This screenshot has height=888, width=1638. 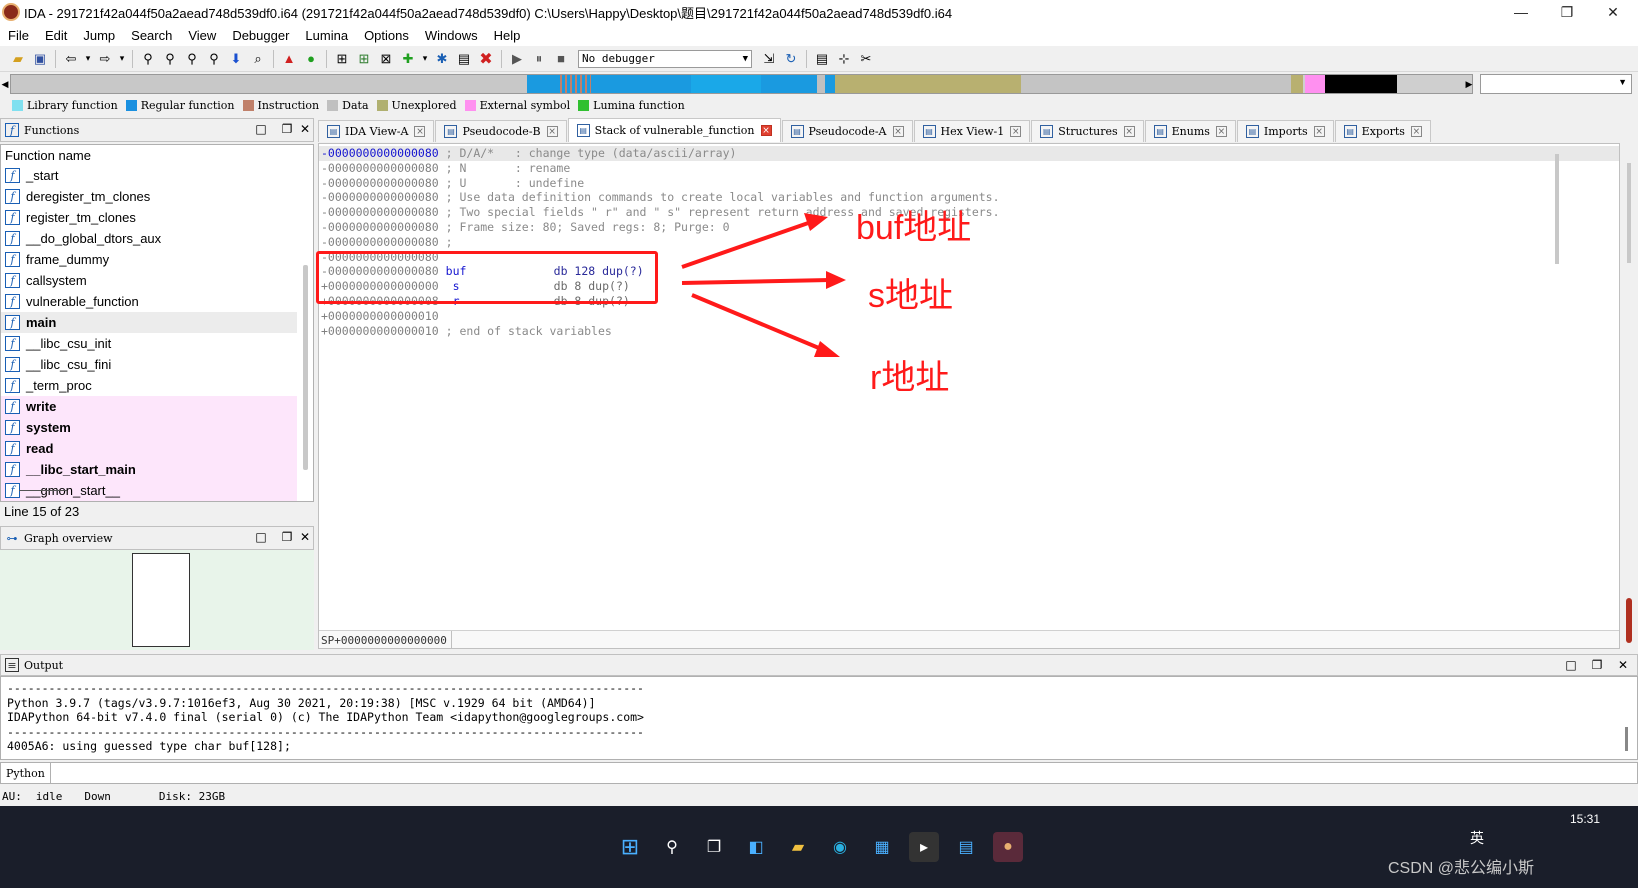 What do you see at coordinates (148, 59) in the screenshot?
I see `binoculars-icon: ⚲` at bounding box center [148, 59].